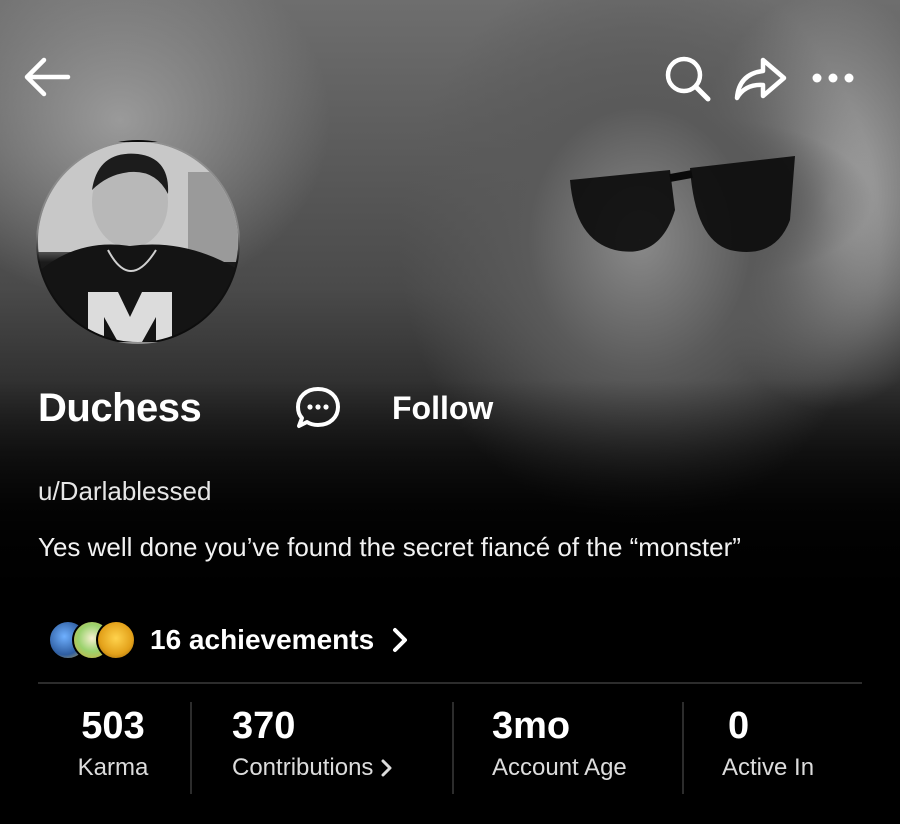  What do you see at coordinates (113, 726) in the screenshot?
I see `stat-value: 503` at bounding box center [113, 726].